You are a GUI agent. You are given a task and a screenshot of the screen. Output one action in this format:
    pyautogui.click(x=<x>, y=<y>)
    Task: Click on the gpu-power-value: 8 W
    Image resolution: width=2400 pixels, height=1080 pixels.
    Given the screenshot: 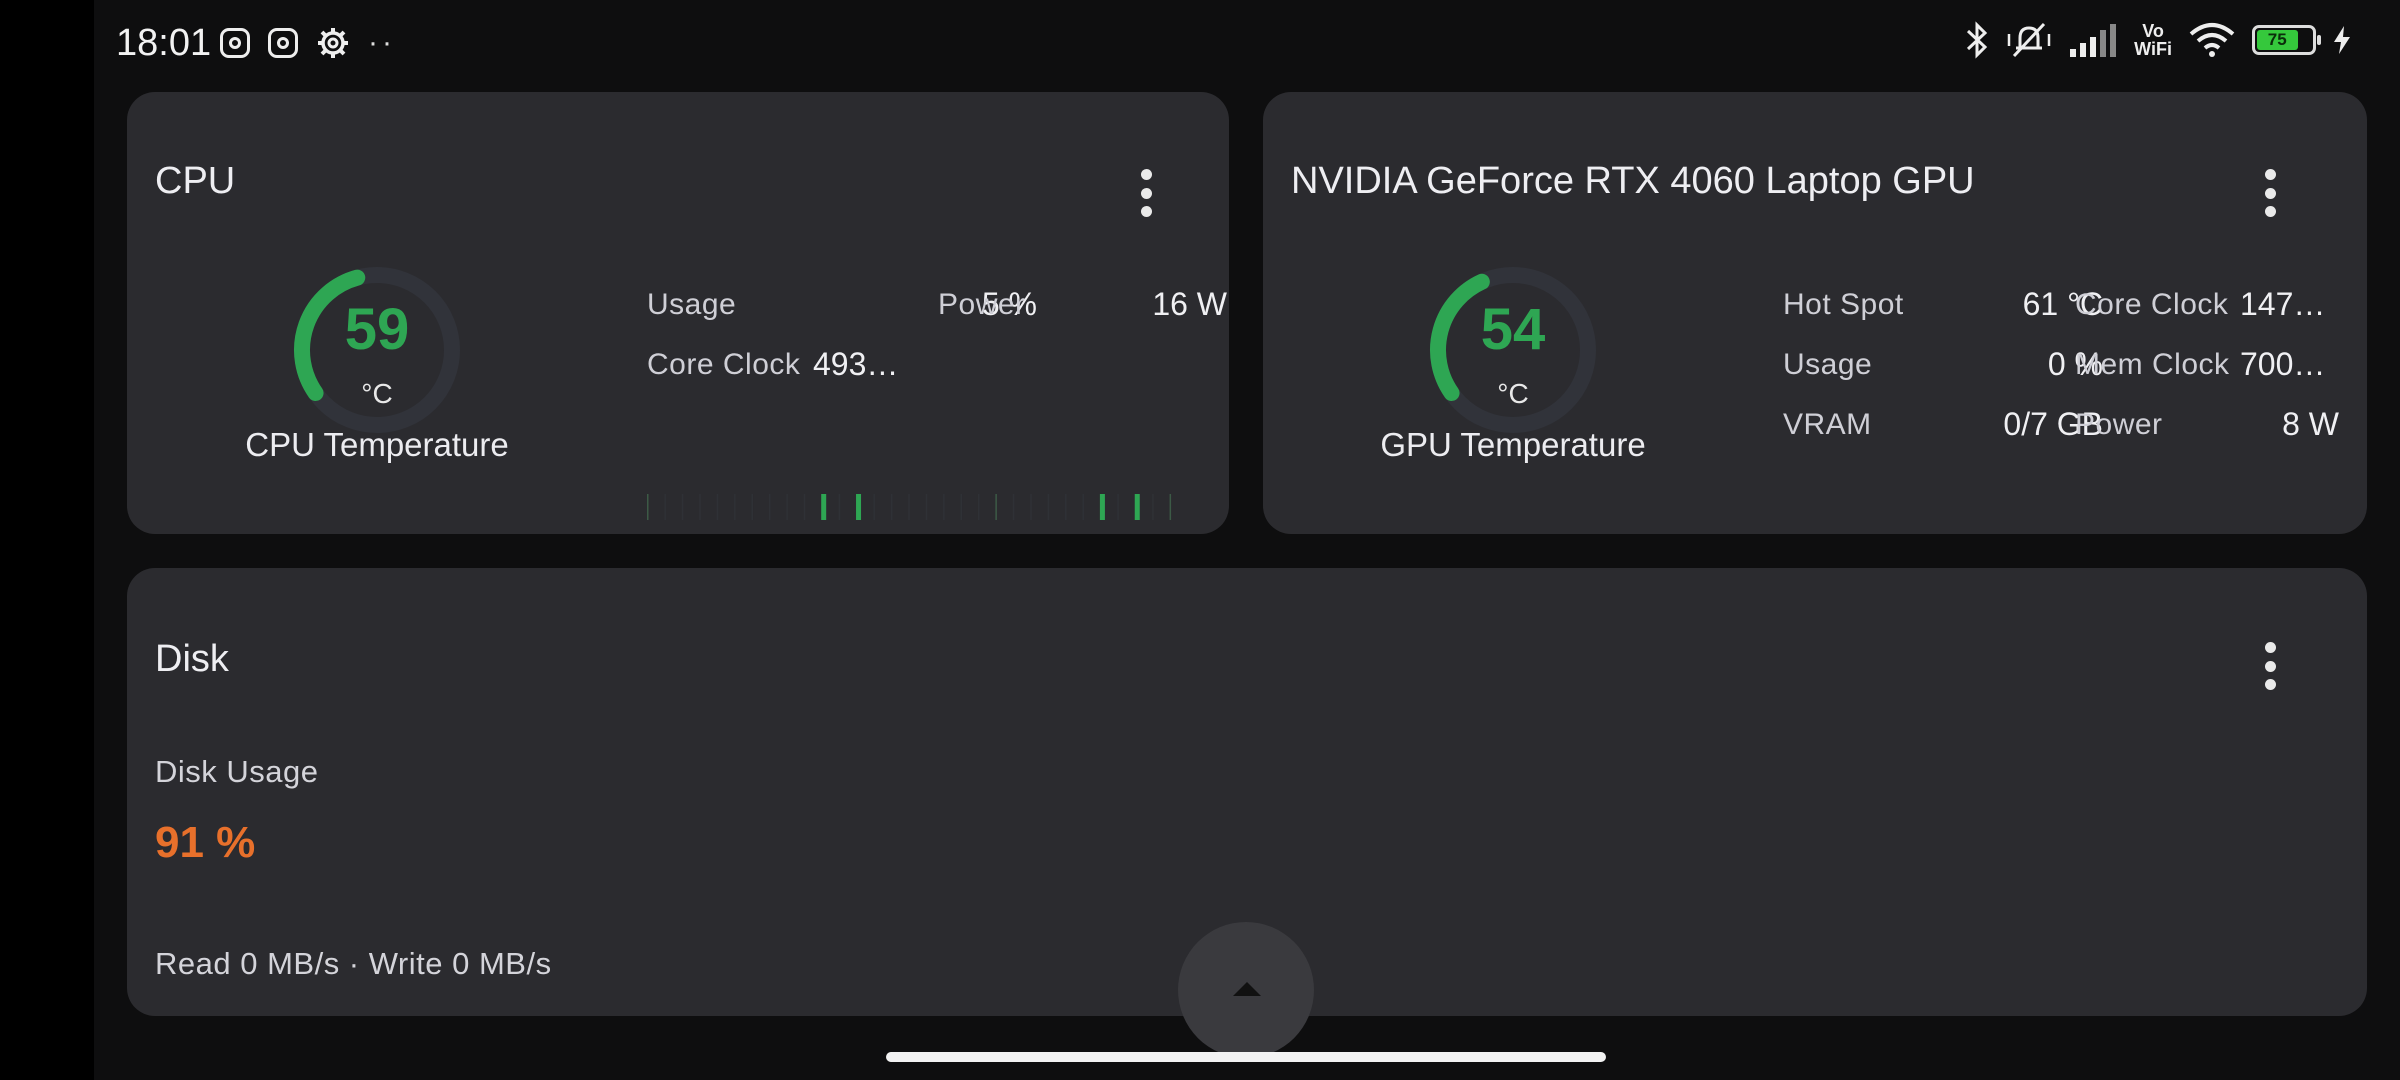 What is the action you would take?
    pyautogui.click(x=2310, y=424)
    